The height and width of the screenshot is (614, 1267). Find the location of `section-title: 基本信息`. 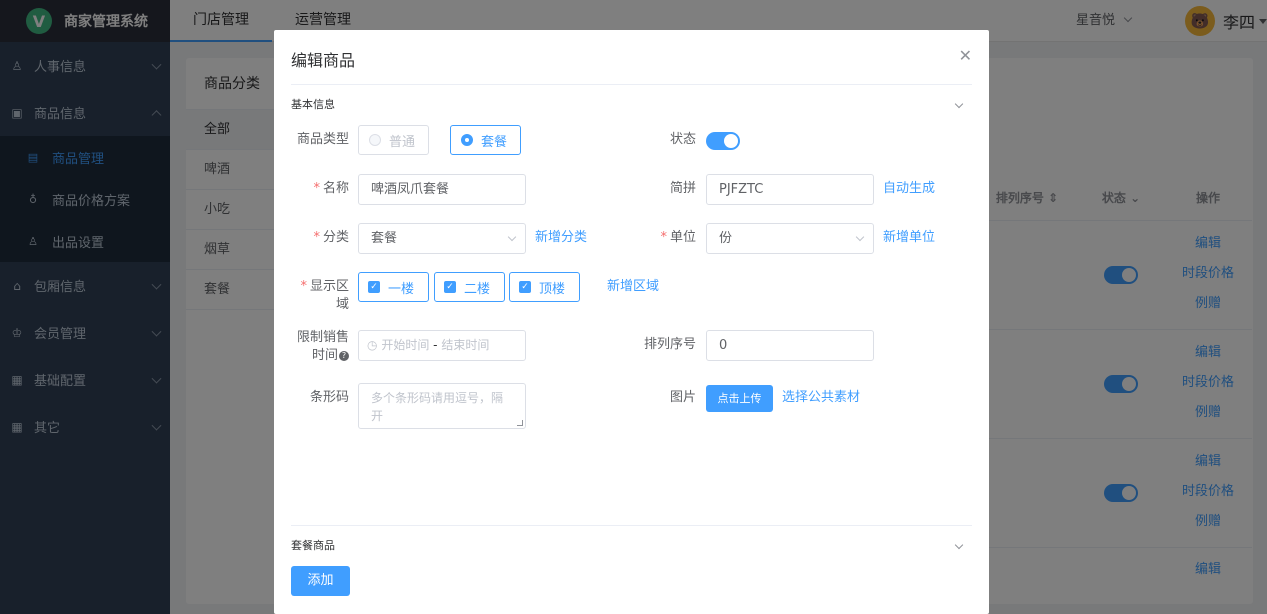

section-title: 基本信息 is located at coordinates (313, 104).